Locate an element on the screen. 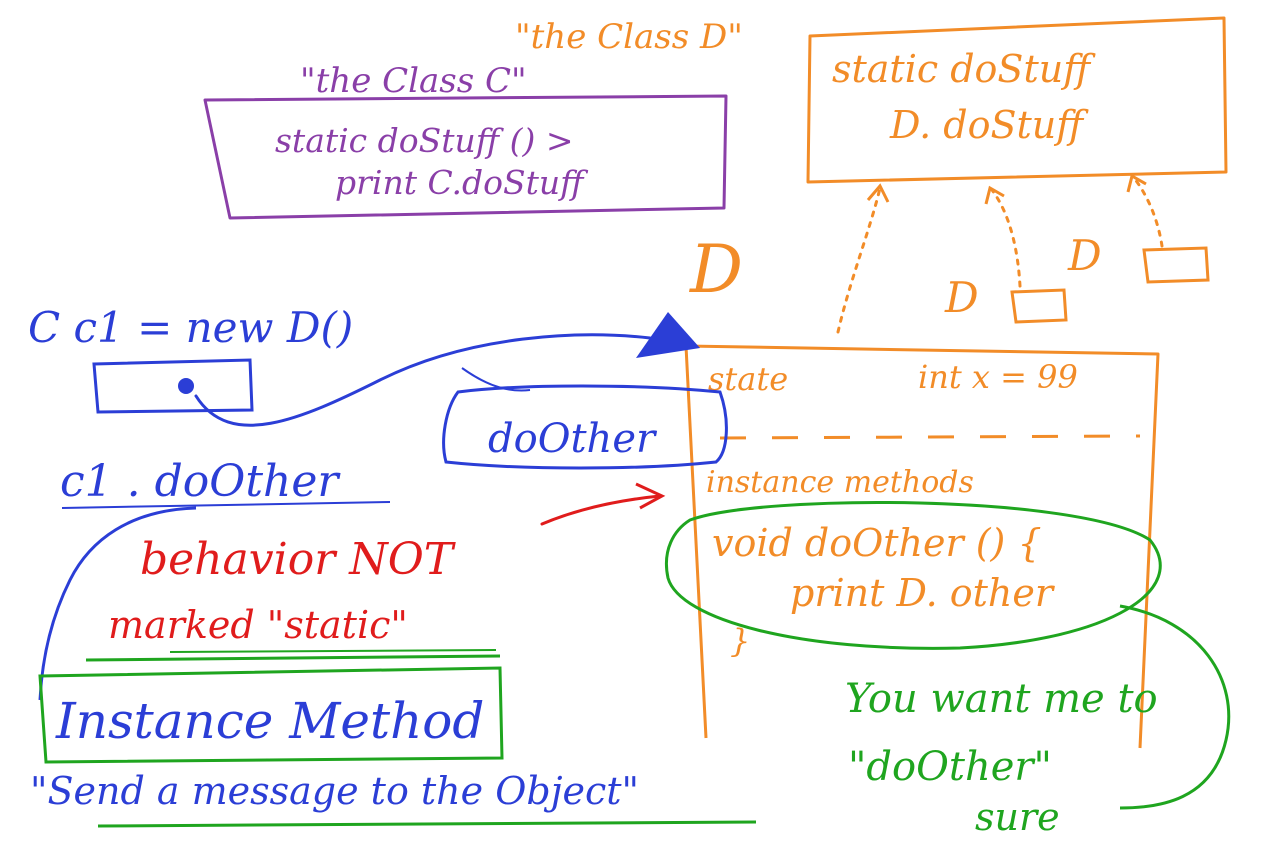 This screenshot has height=847, width=1264. message-bubble-text: doOther is located at coordinates (573, 439).